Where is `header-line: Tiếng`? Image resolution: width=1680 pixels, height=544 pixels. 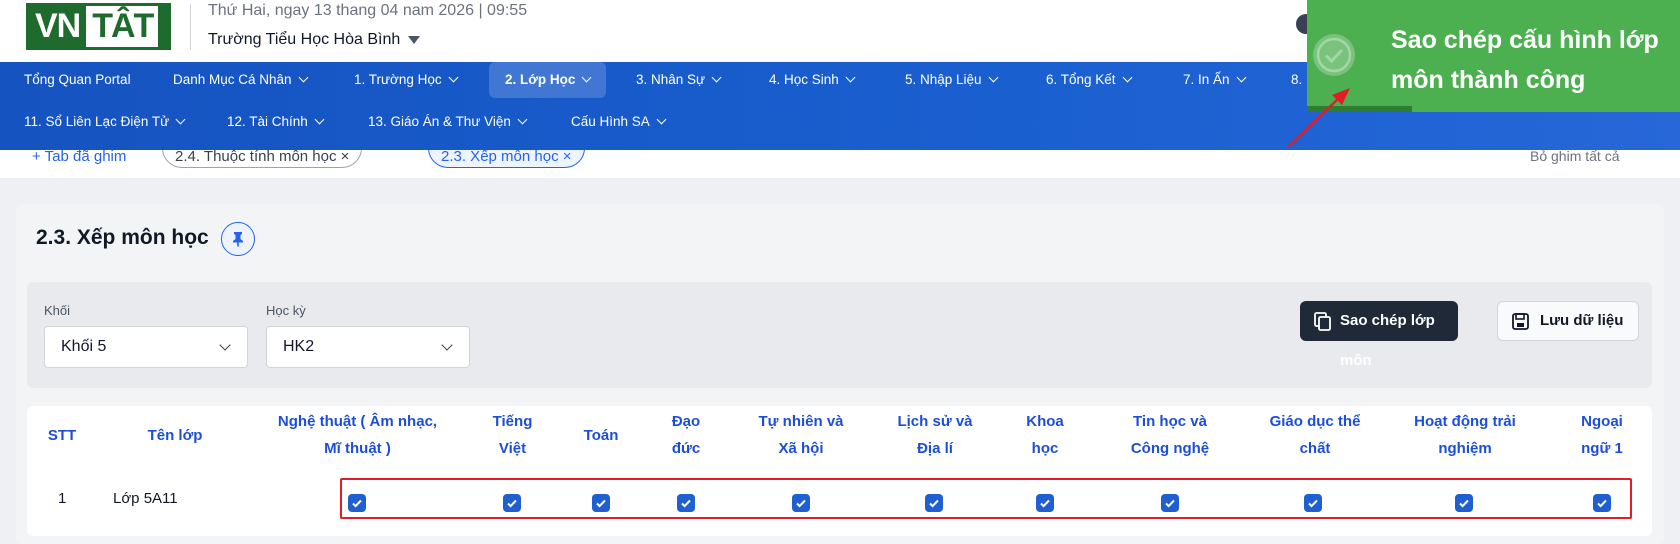 header-line: Tiếng is located at coordinates (512, 421).